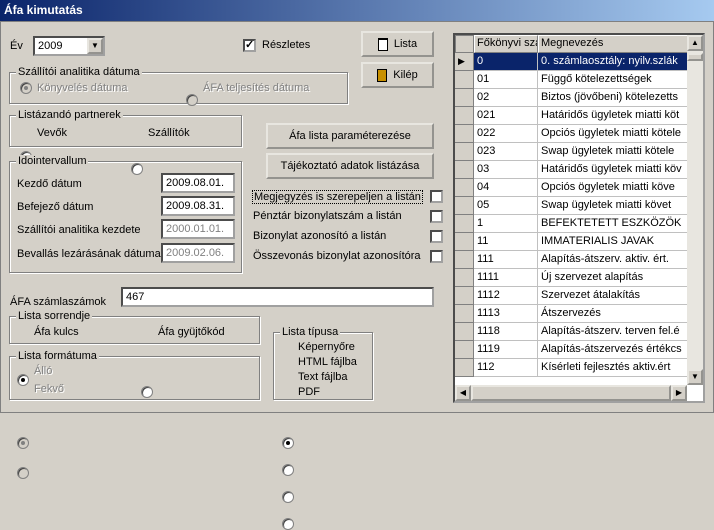 The image size is (714, 530). I want to click on hscroll-thumb, so click(571, 393).